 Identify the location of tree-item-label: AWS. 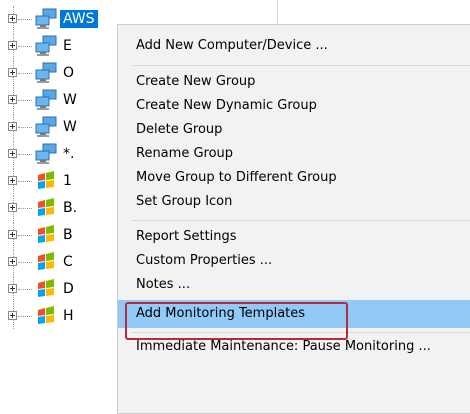
(79, 19).